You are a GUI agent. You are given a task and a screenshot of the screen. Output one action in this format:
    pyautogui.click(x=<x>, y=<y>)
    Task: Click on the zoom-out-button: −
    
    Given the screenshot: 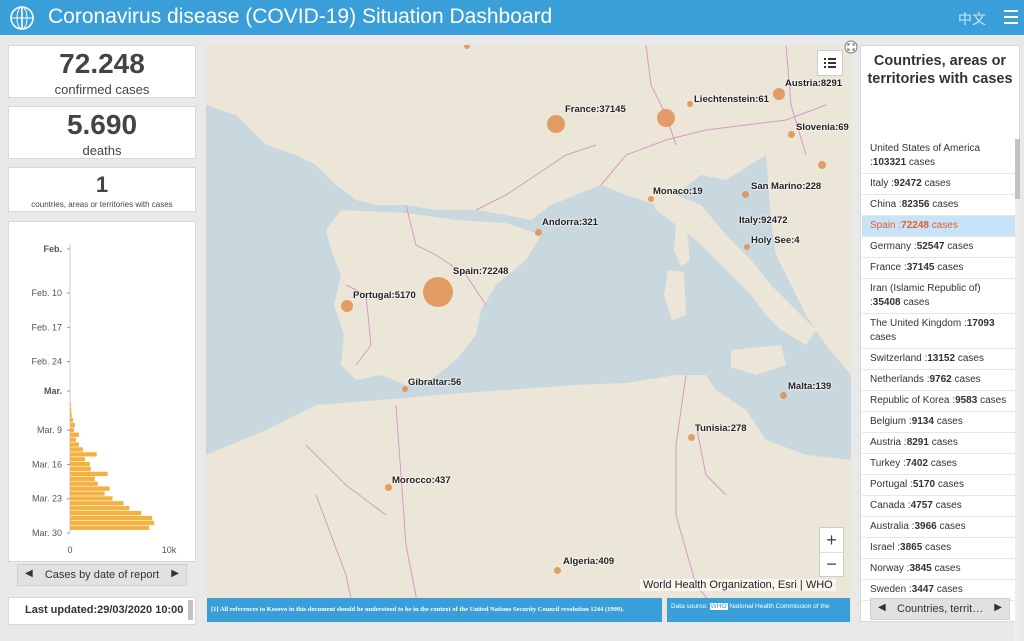 What is the action you would take?
    pyautogui.click(x=831, y=564)
    